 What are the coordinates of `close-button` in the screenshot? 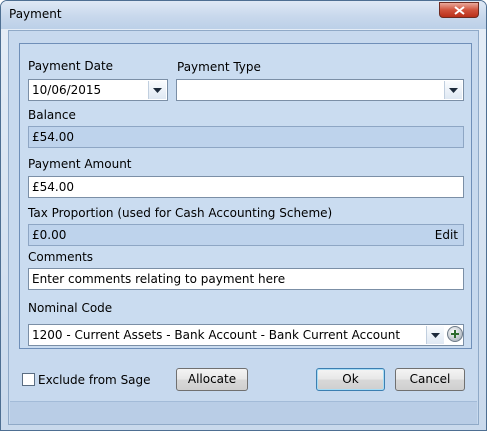 It's located at (459, 10).